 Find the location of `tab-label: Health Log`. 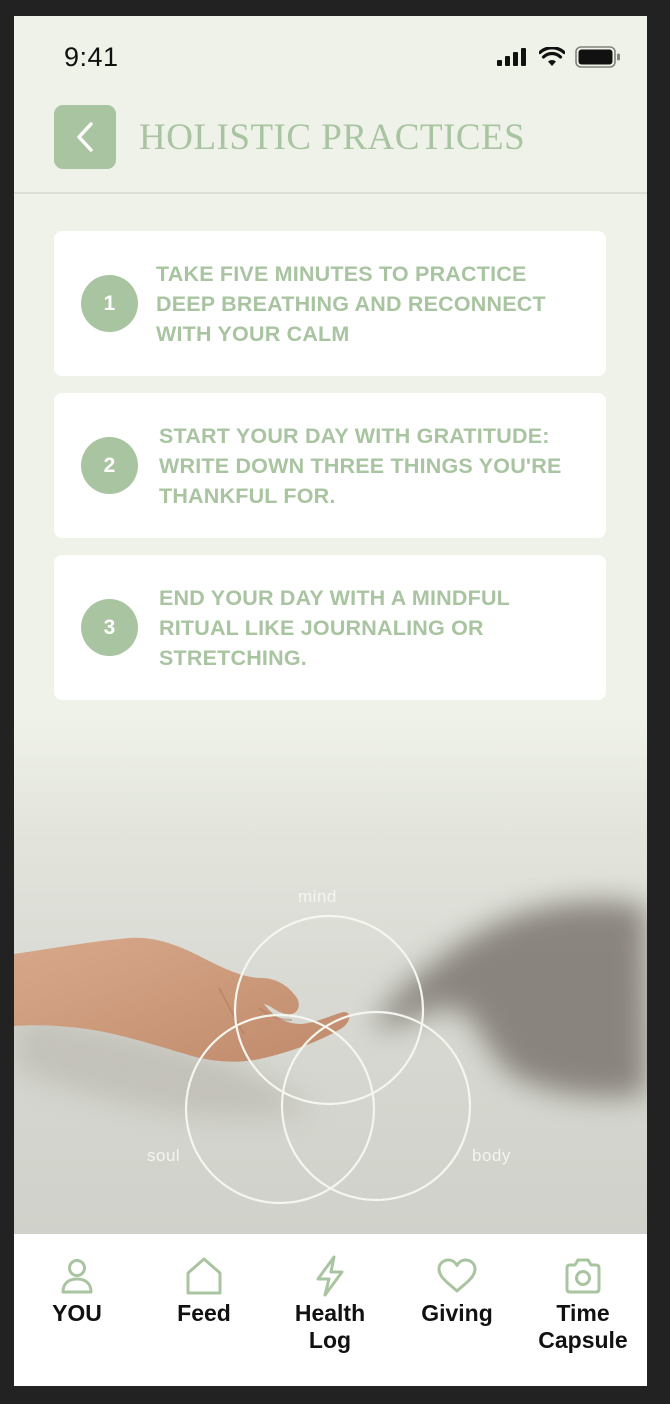

tab-label: Health Log is located at coordinates (330, 1326).